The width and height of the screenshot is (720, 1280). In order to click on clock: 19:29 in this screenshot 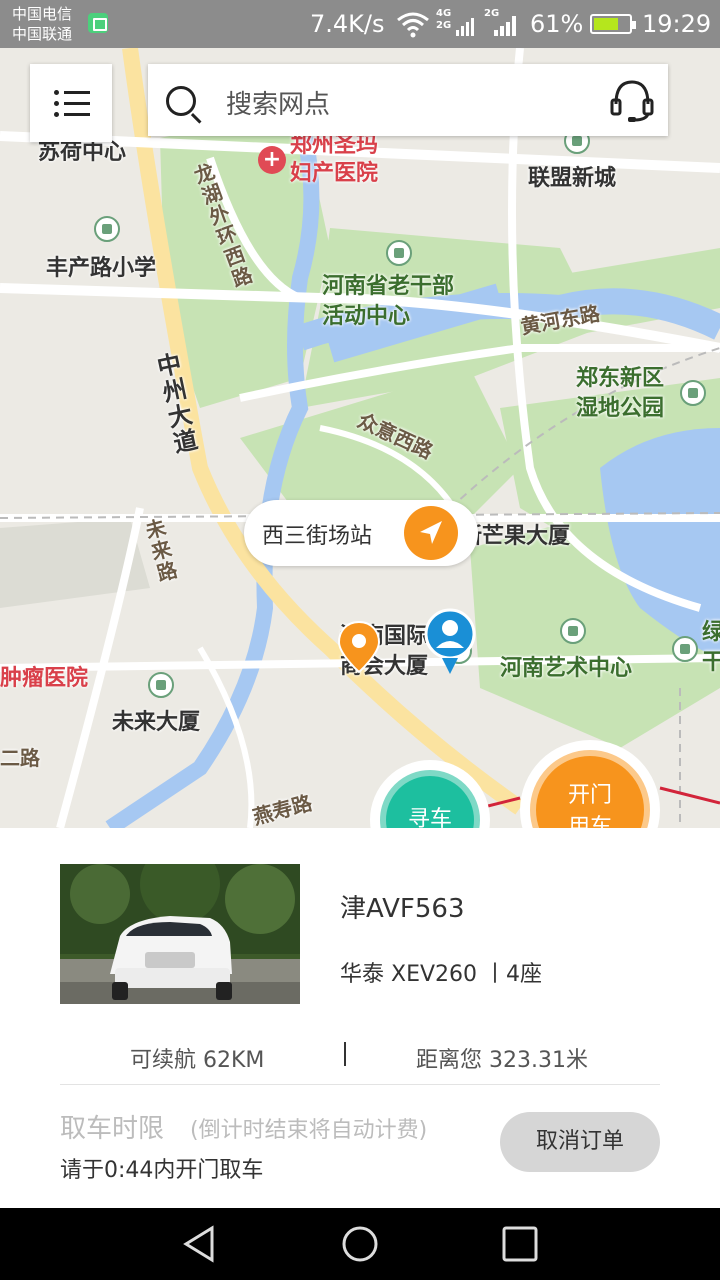, I will do `click(677, 24)`.